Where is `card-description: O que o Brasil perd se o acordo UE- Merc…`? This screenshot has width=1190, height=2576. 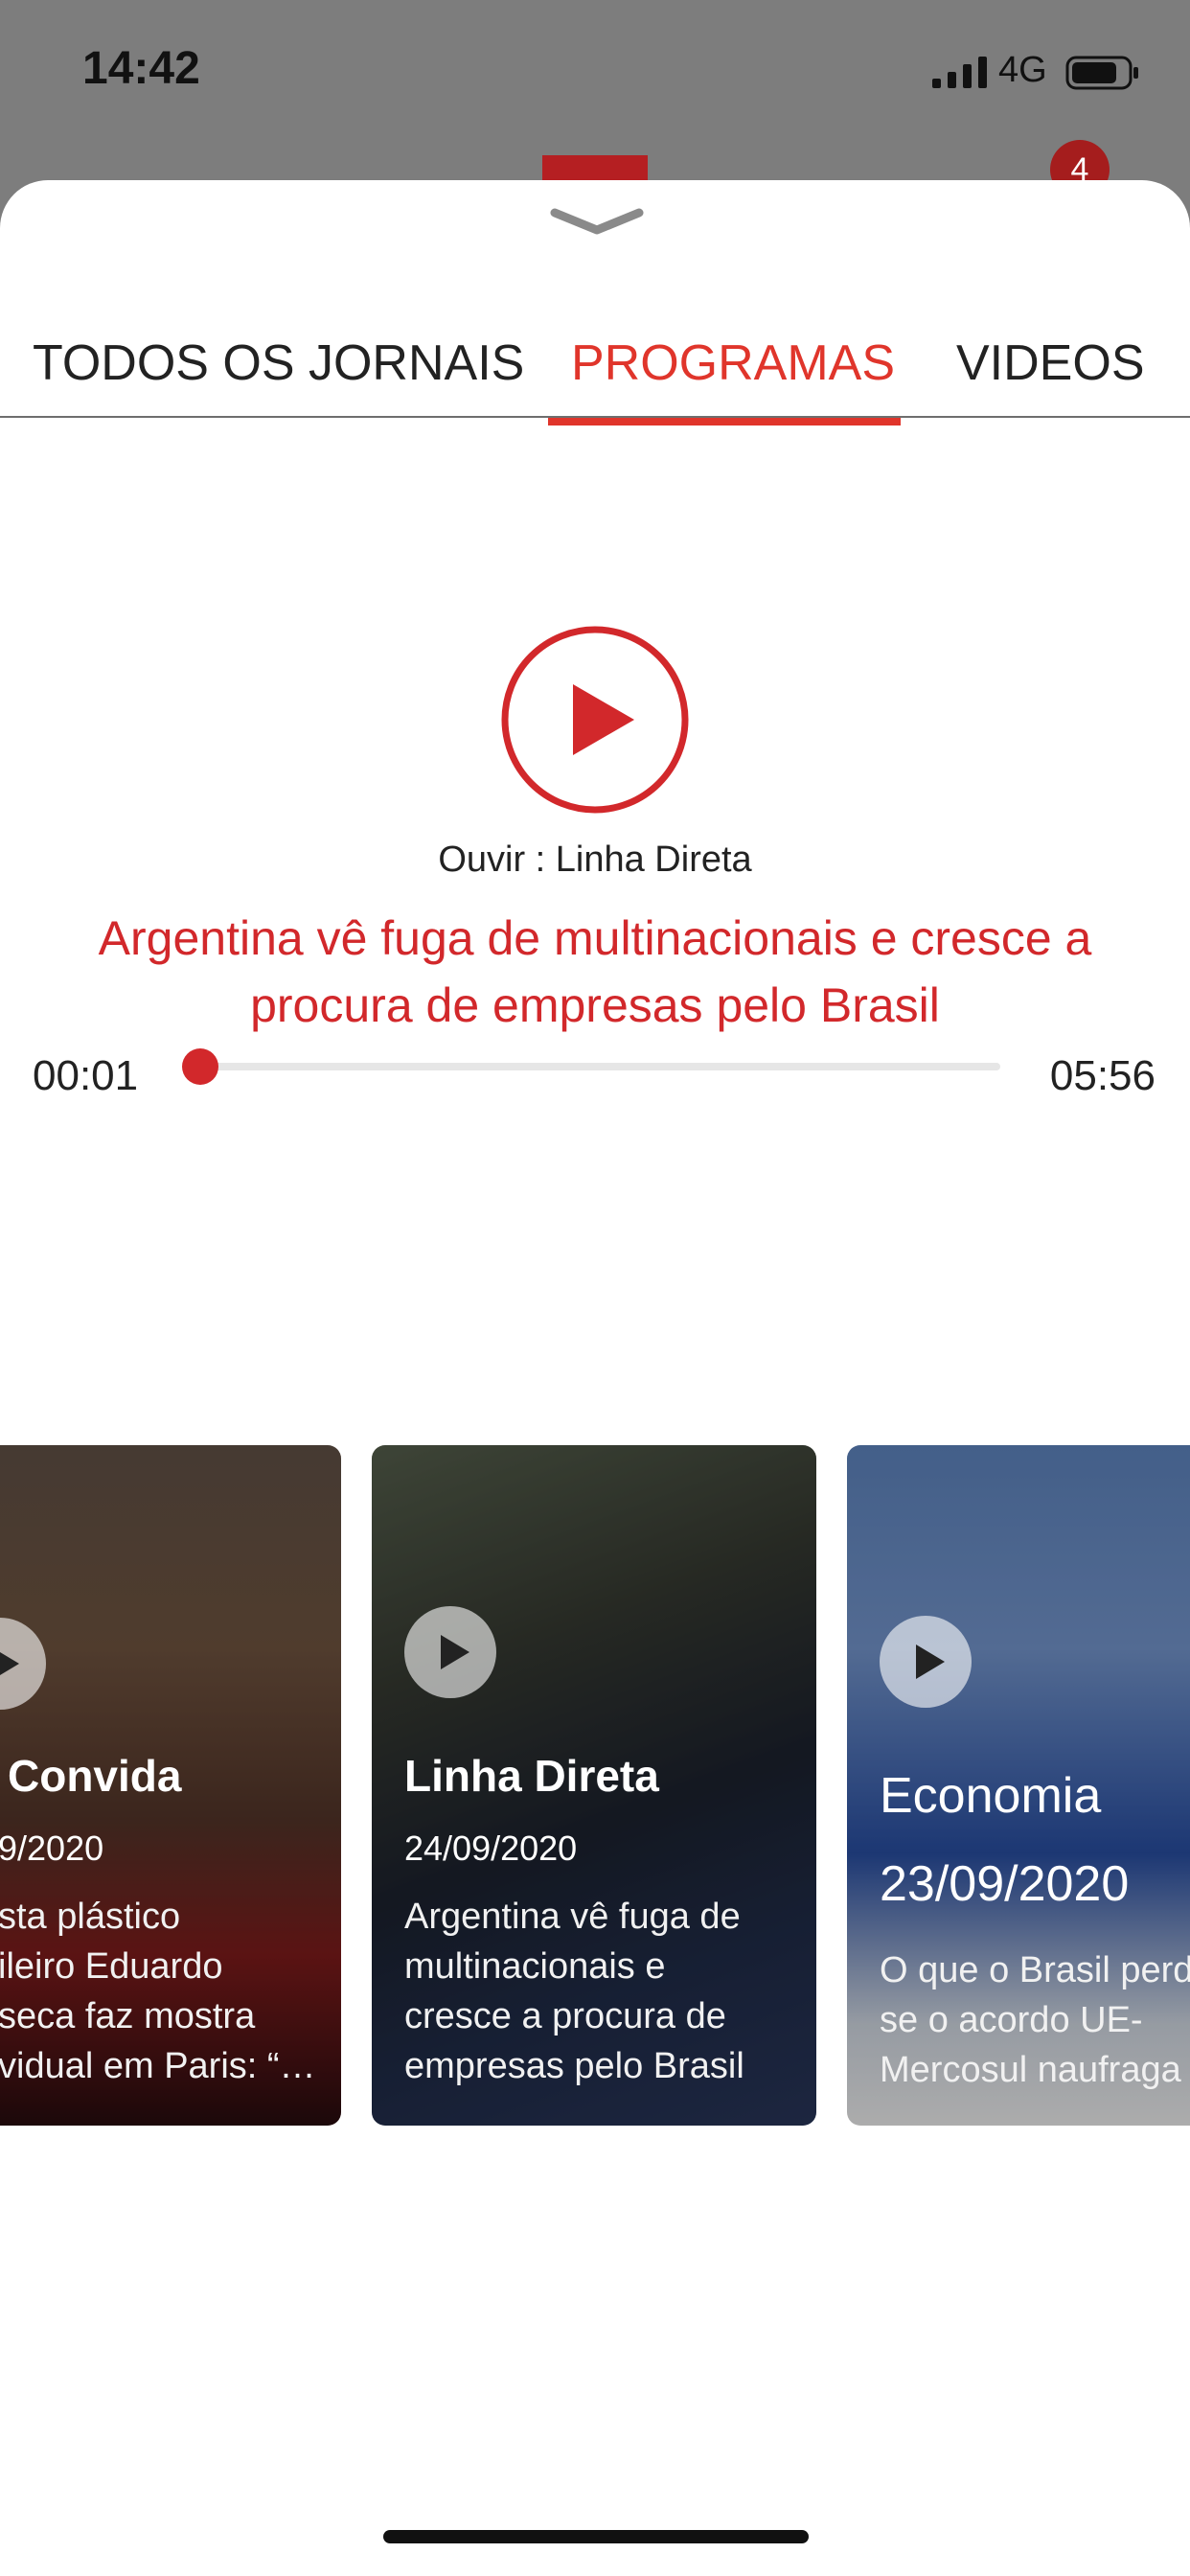 card-description: O que o Brasil perd se o acordo UE- Merc… is located at coordinates (1035, 2020).